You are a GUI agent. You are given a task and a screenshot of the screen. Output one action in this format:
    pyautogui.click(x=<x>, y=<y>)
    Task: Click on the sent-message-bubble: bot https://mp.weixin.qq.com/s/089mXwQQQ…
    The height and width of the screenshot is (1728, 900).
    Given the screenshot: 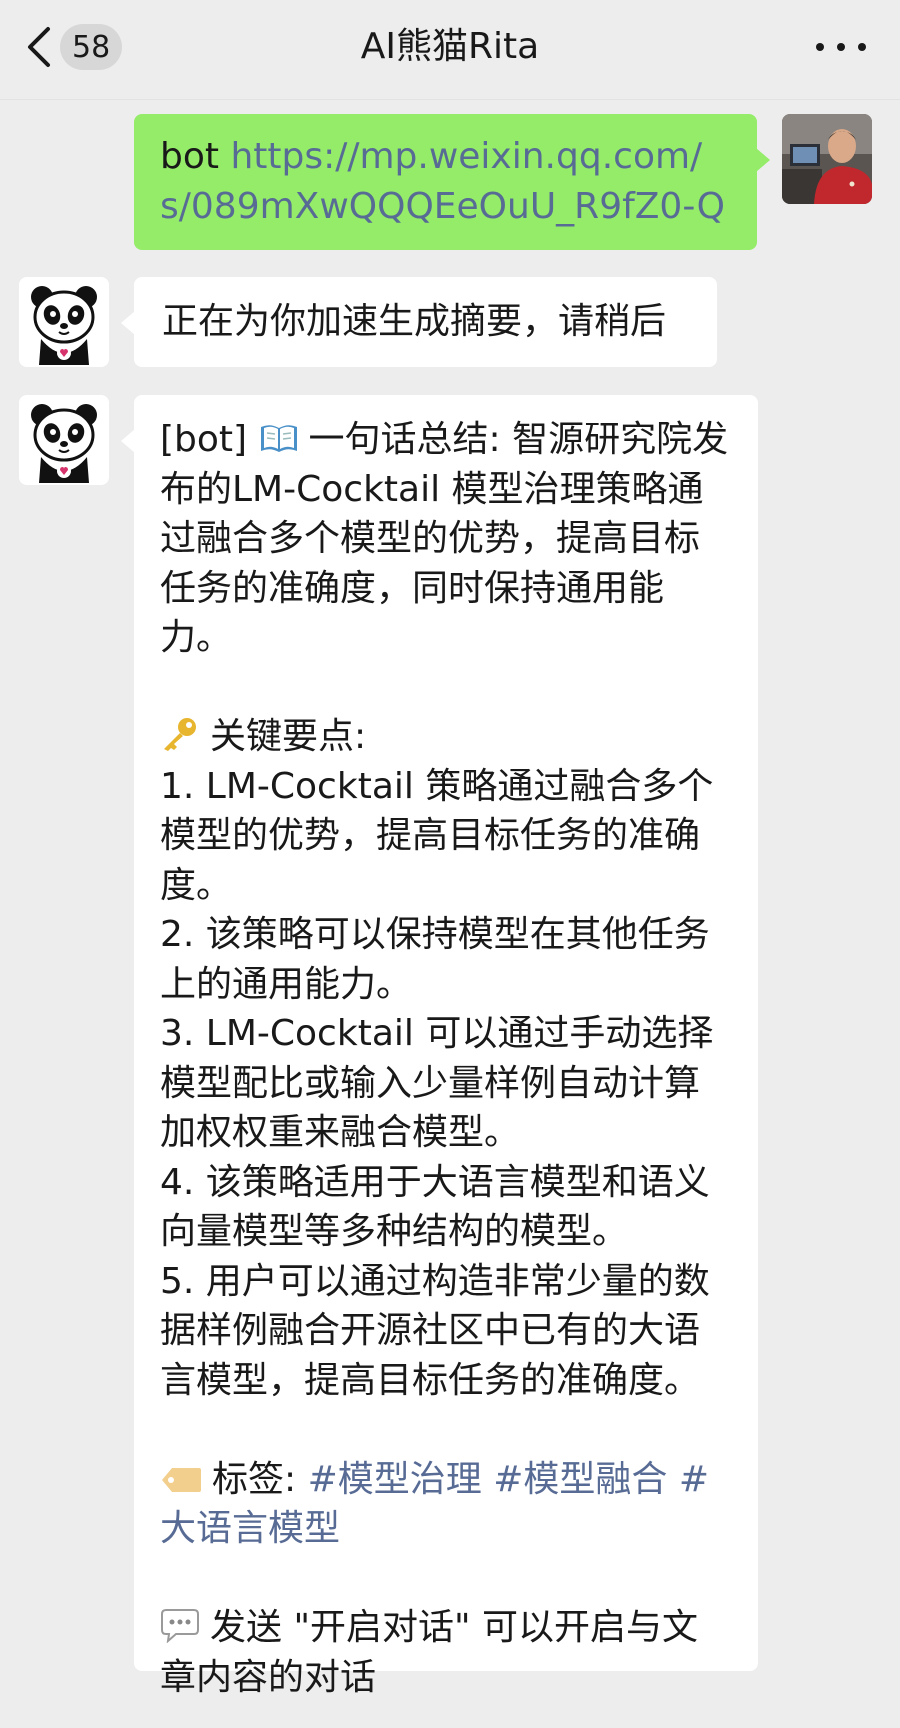 What is the action you would take?
    pyautogui.click(x=452, y=182)
    